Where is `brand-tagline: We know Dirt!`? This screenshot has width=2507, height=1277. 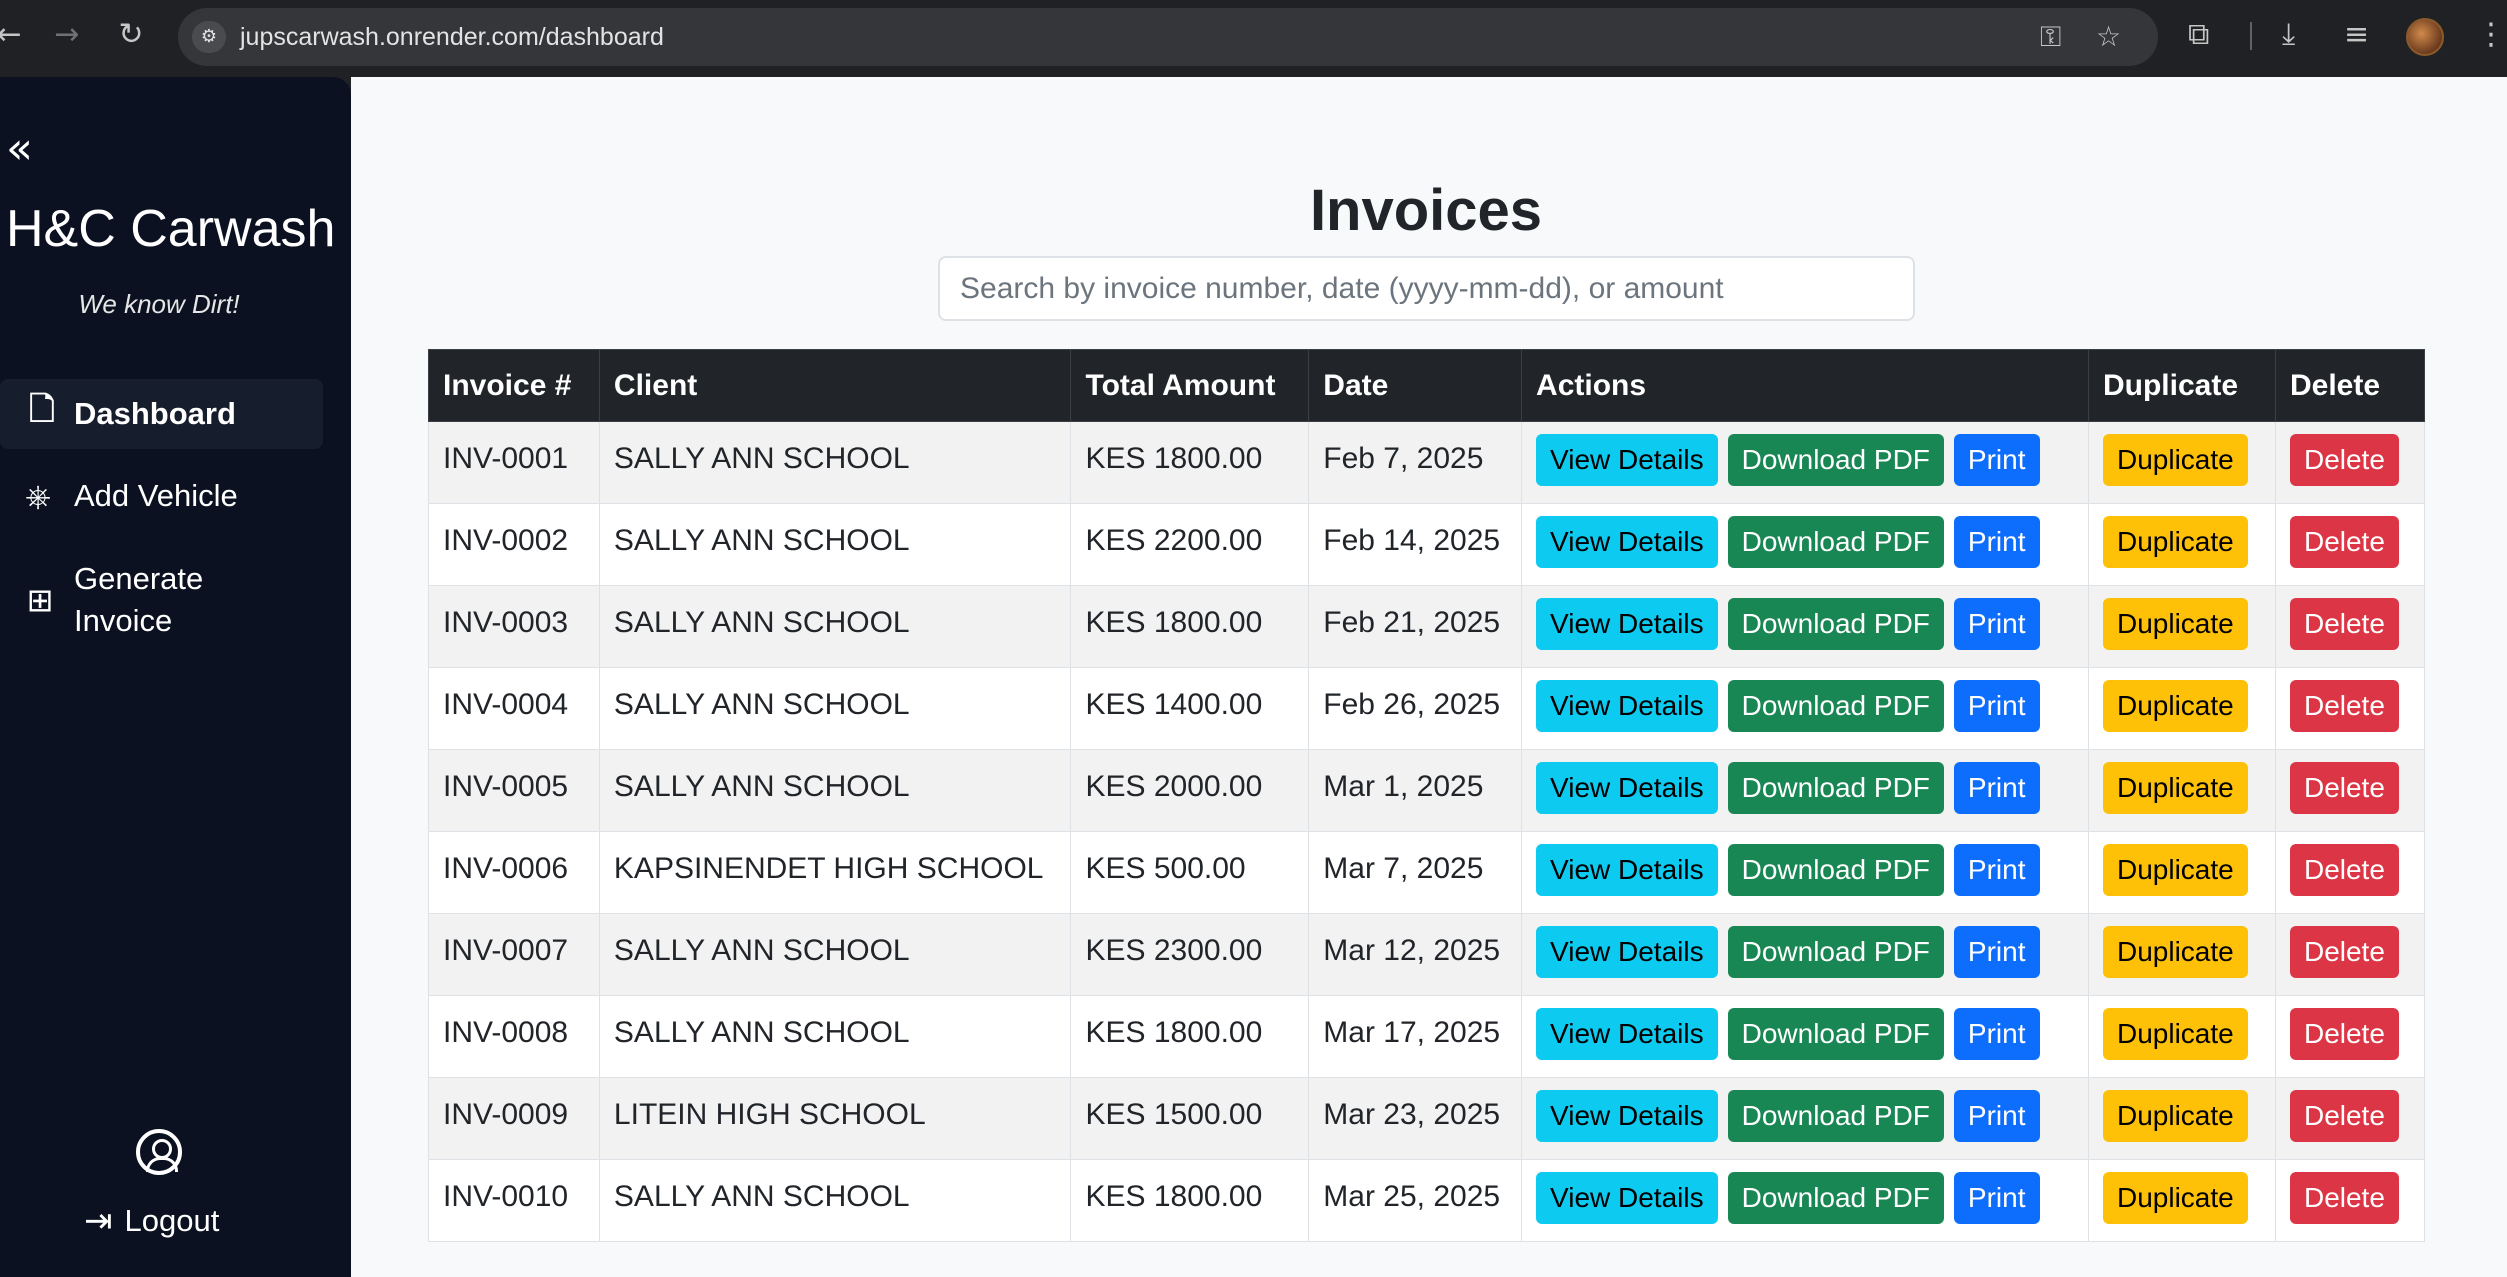
brand-tagline: We know Dirt! is located at coordinates (159, 304).